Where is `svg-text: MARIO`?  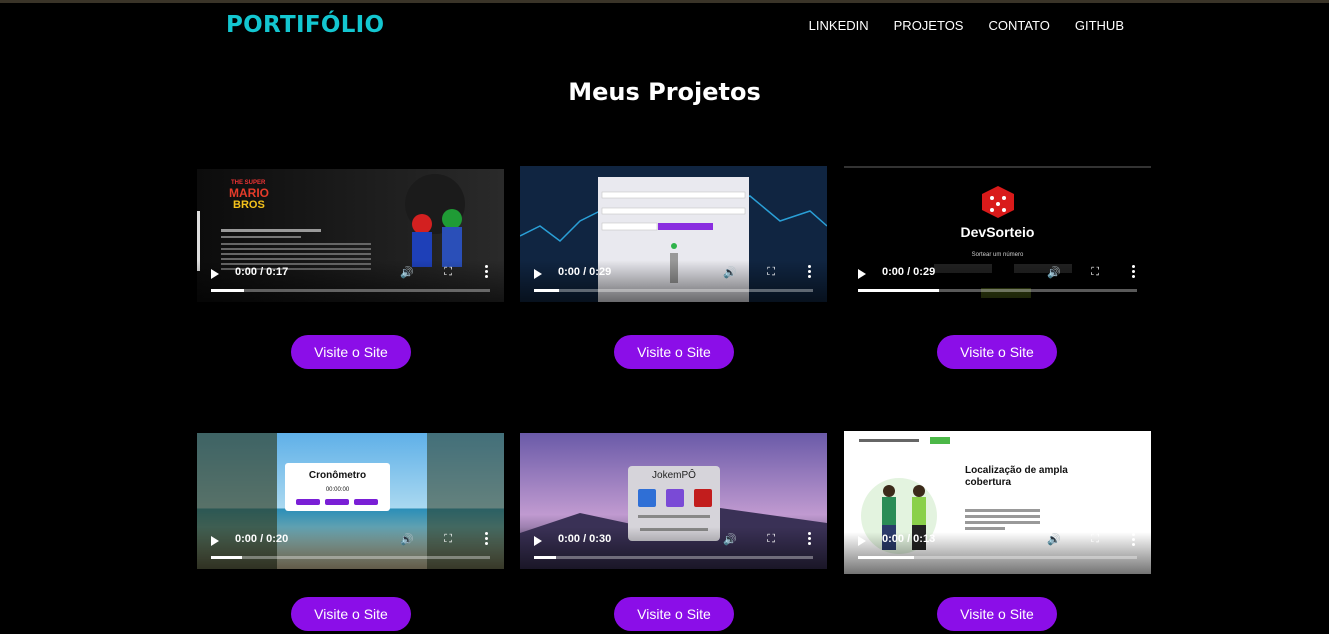
svg-text: MARIO is located at coordinates (249, 193).